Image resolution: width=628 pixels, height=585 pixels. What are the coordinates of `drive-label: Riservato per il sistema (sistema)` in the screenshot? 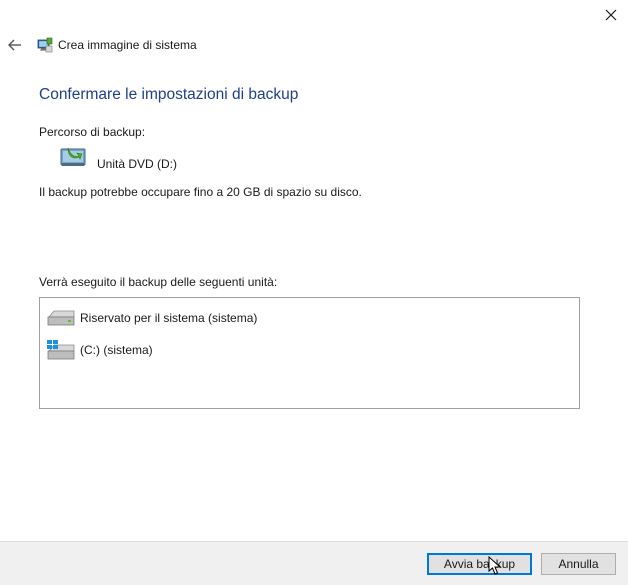 It's located at (169, 318).